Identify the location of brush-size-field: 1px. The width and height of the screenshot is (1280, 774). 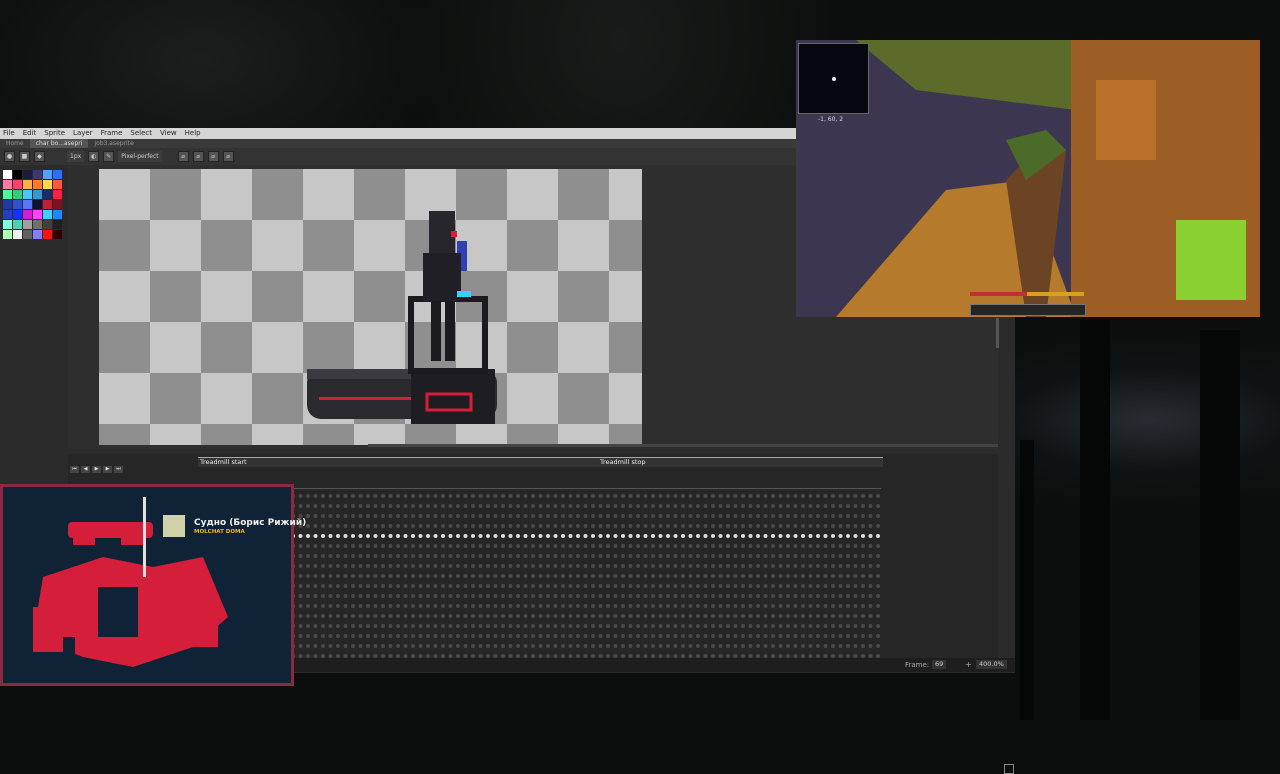
(76, 156).